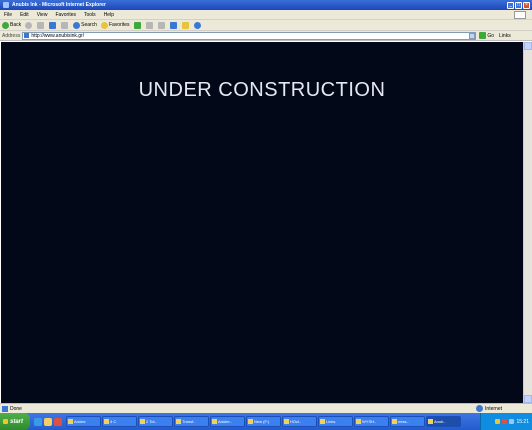 The width and height of the screenshot is (532, 430). What do you see at coordinates (119, 25) in the screenshot?
I see `favorites-label: Favorites` at bounding box center [119, 25].